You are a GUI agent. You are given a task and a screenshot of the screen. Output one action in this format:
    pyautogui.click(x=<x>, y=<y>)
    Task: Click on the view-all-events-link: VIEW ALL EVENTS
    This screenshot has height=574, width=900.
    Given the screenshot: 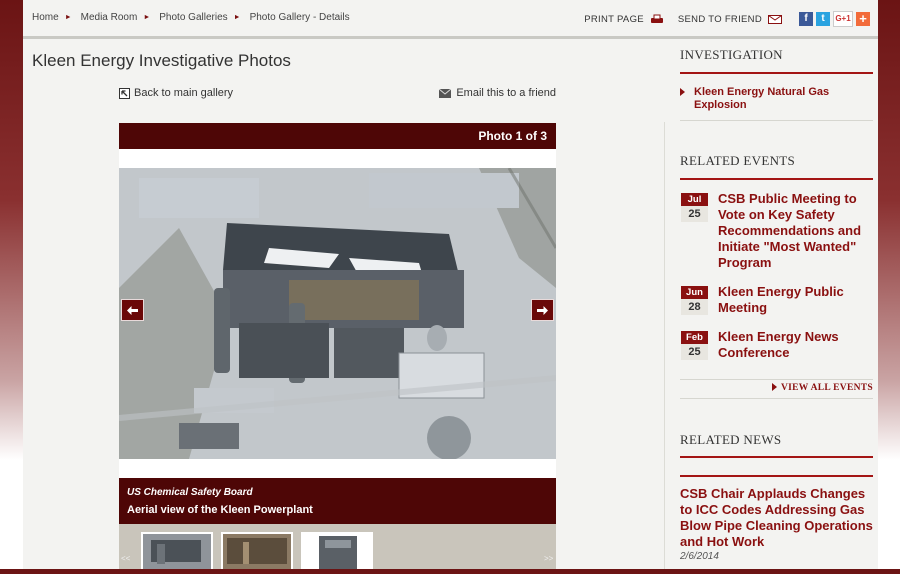 What is the action you would take?
    pyautogui.click(x=776, y=388)
    